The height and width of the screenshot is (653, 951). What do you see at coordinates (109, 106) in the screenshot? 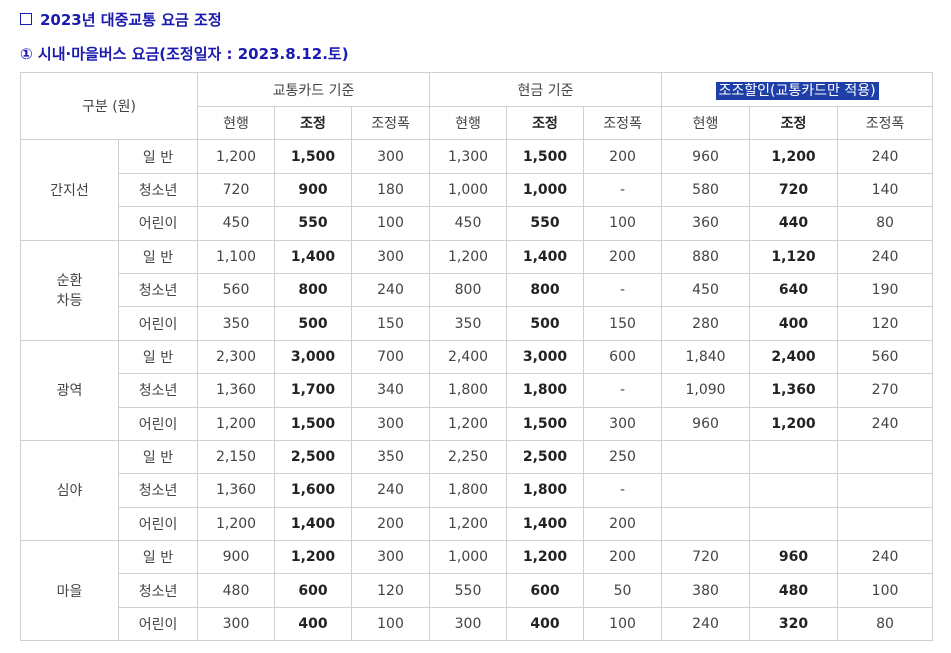
I see `table-corner-header: 구분 (원)` at bounding box center [109, 106].